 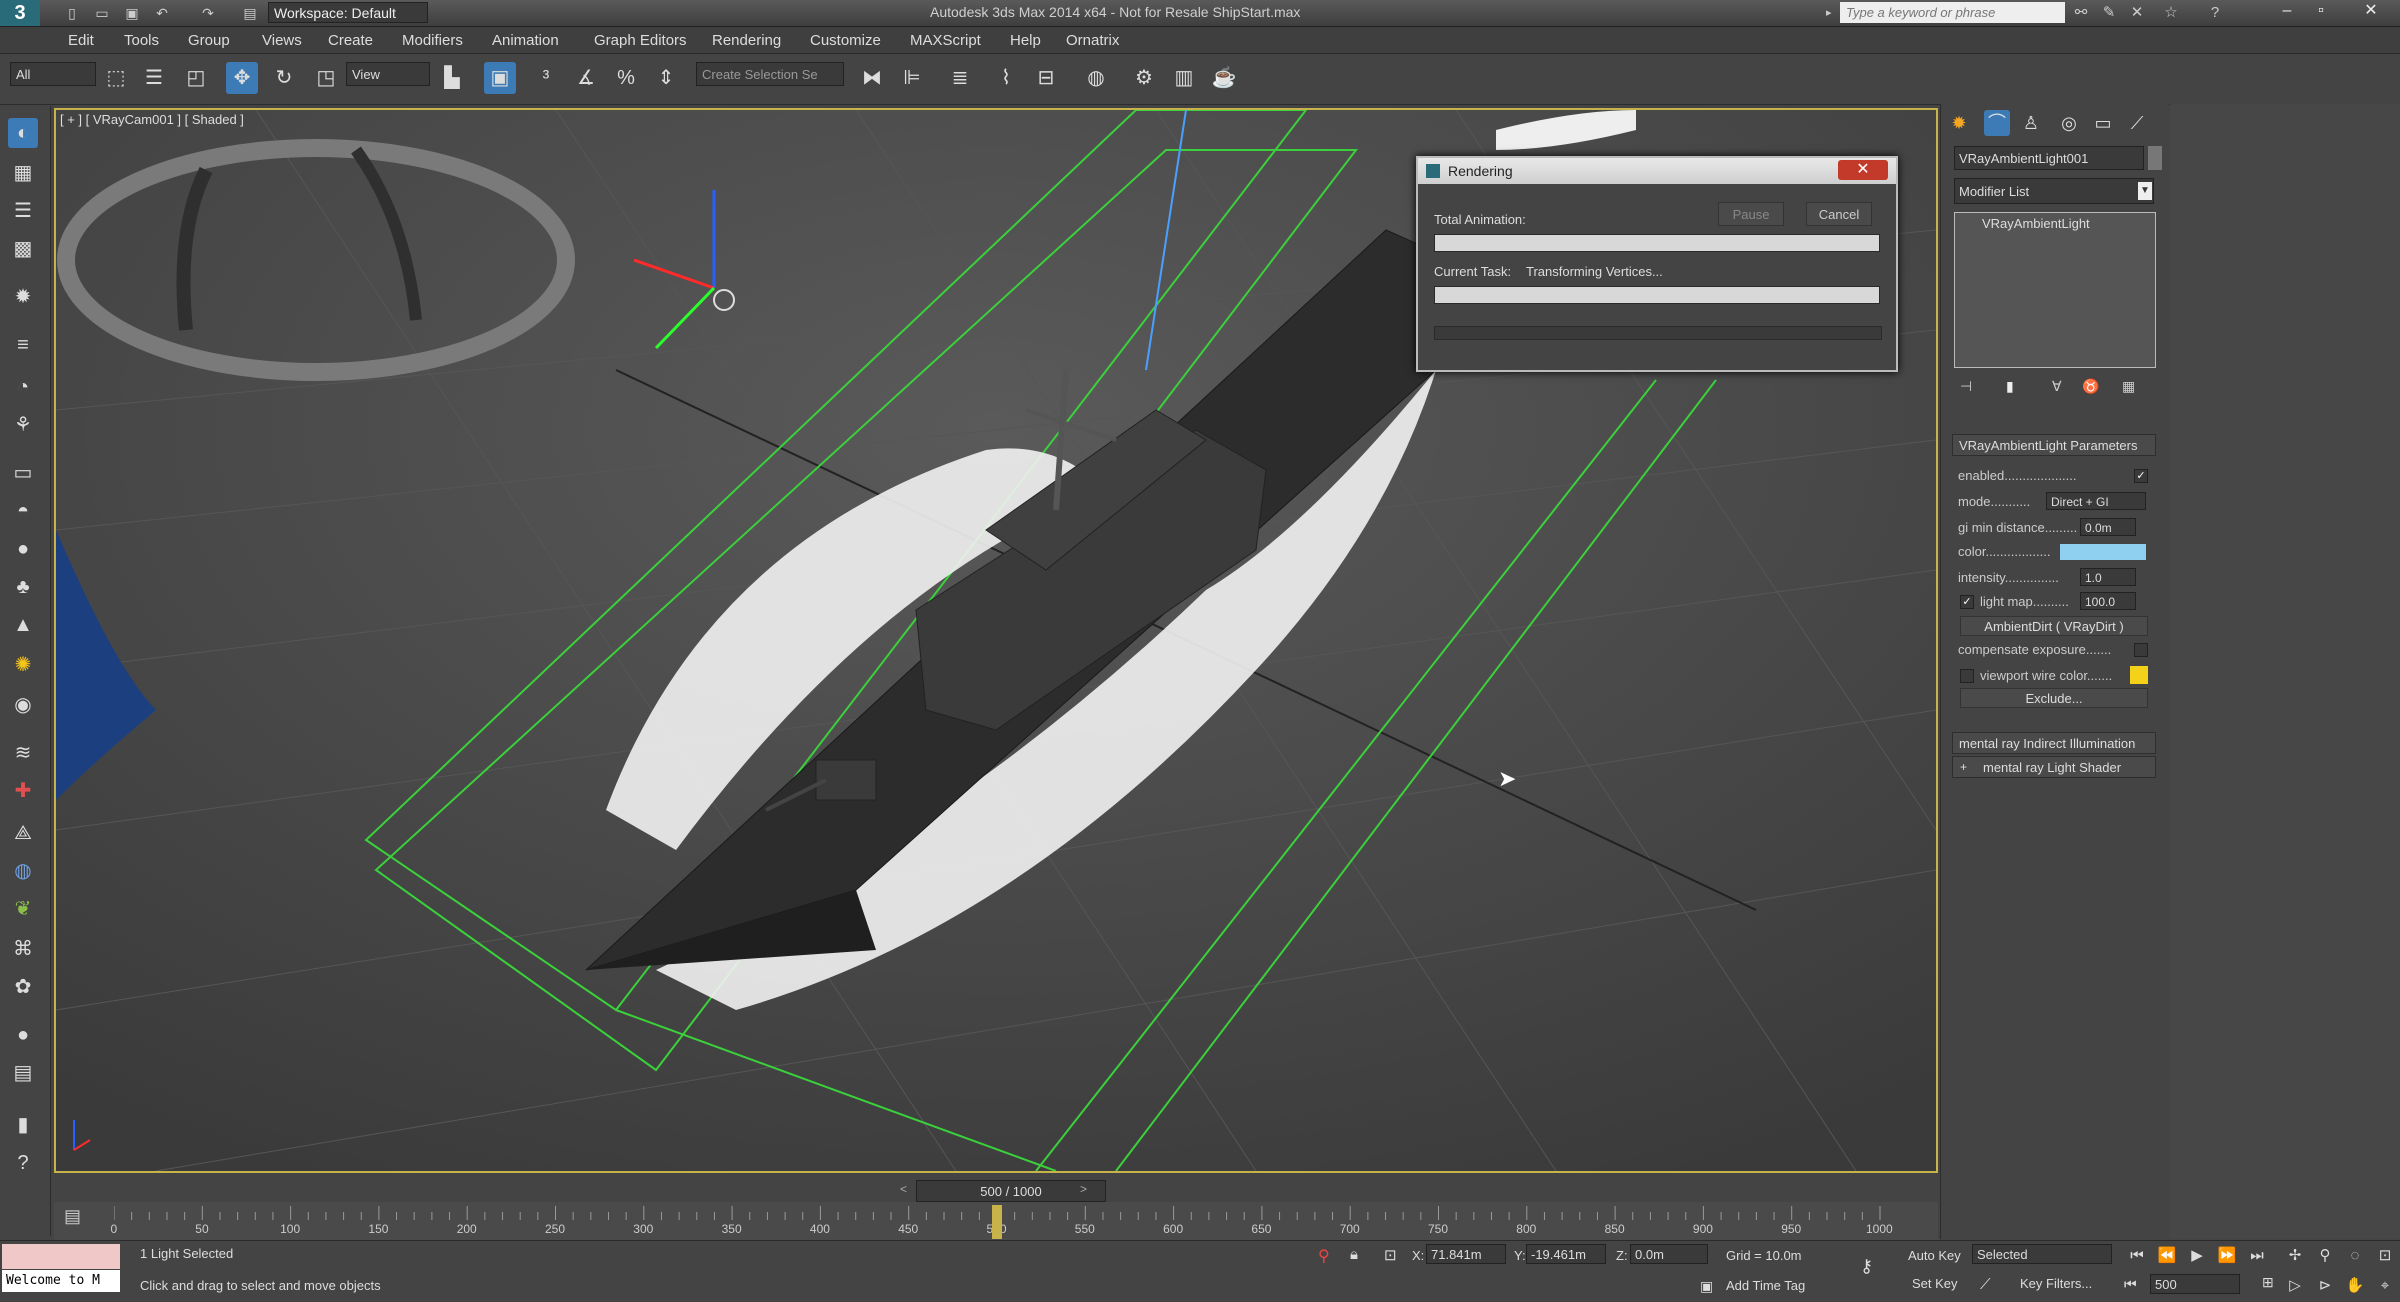 I want to click on play-icon: ▶, so click(x=2197, y=1256).